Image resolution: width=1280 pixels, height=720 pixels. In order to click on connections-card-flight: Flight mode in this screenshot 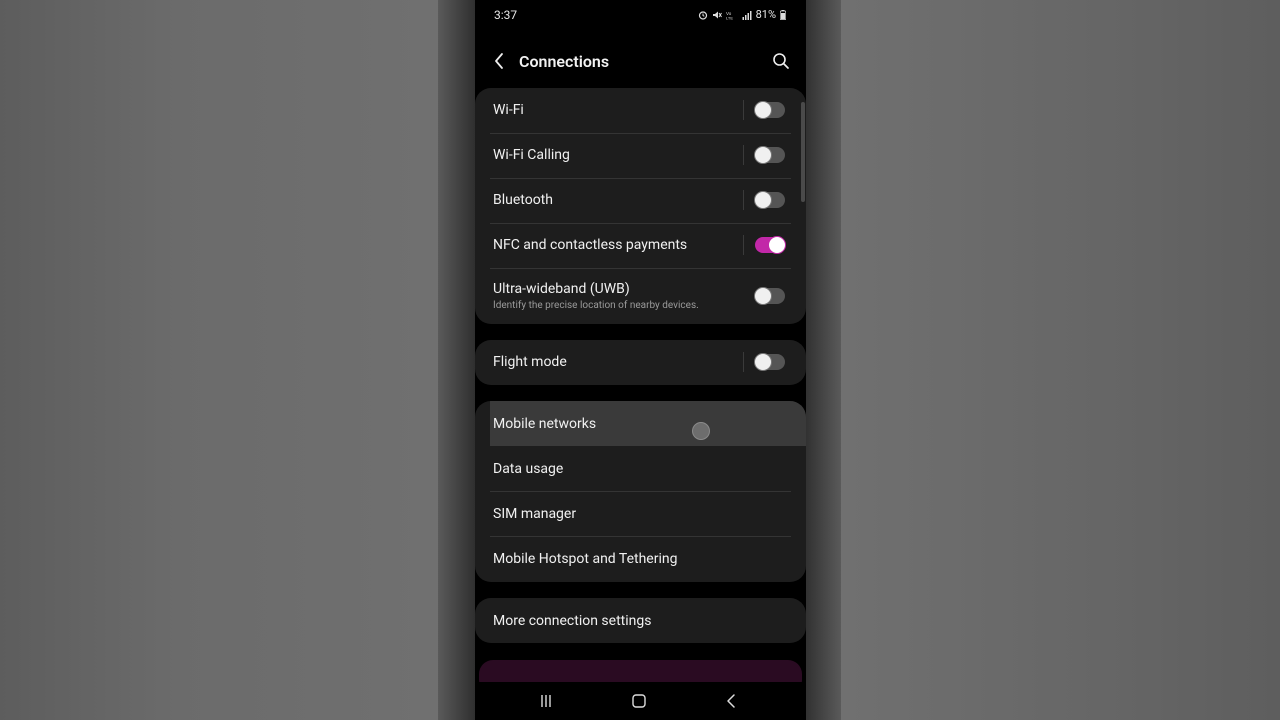, I will do `click(640, 362)`.